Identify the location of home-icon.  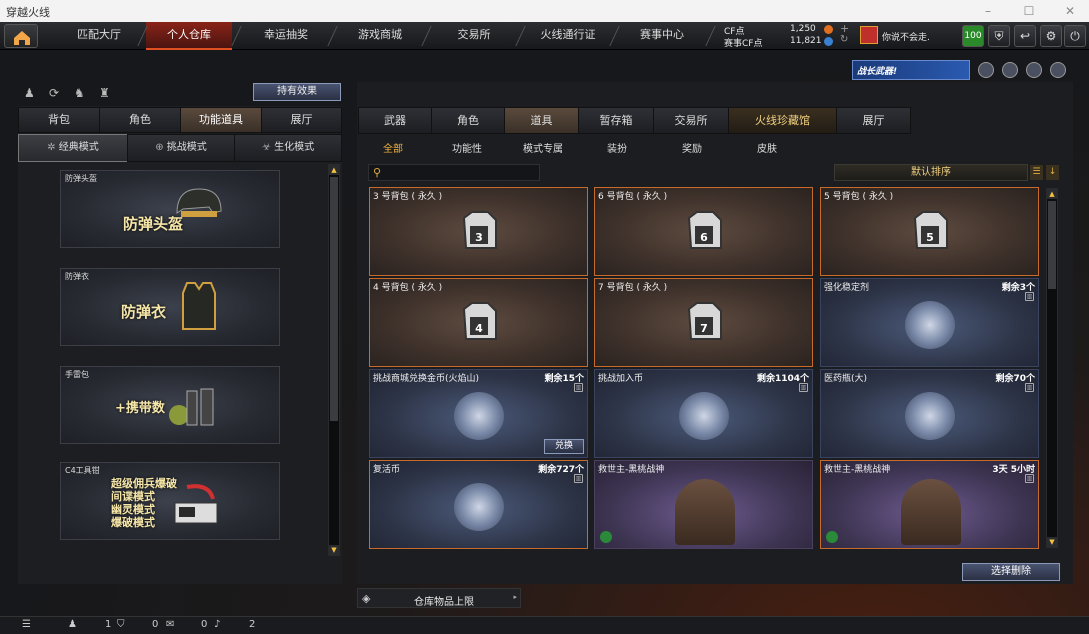
(22, 38).